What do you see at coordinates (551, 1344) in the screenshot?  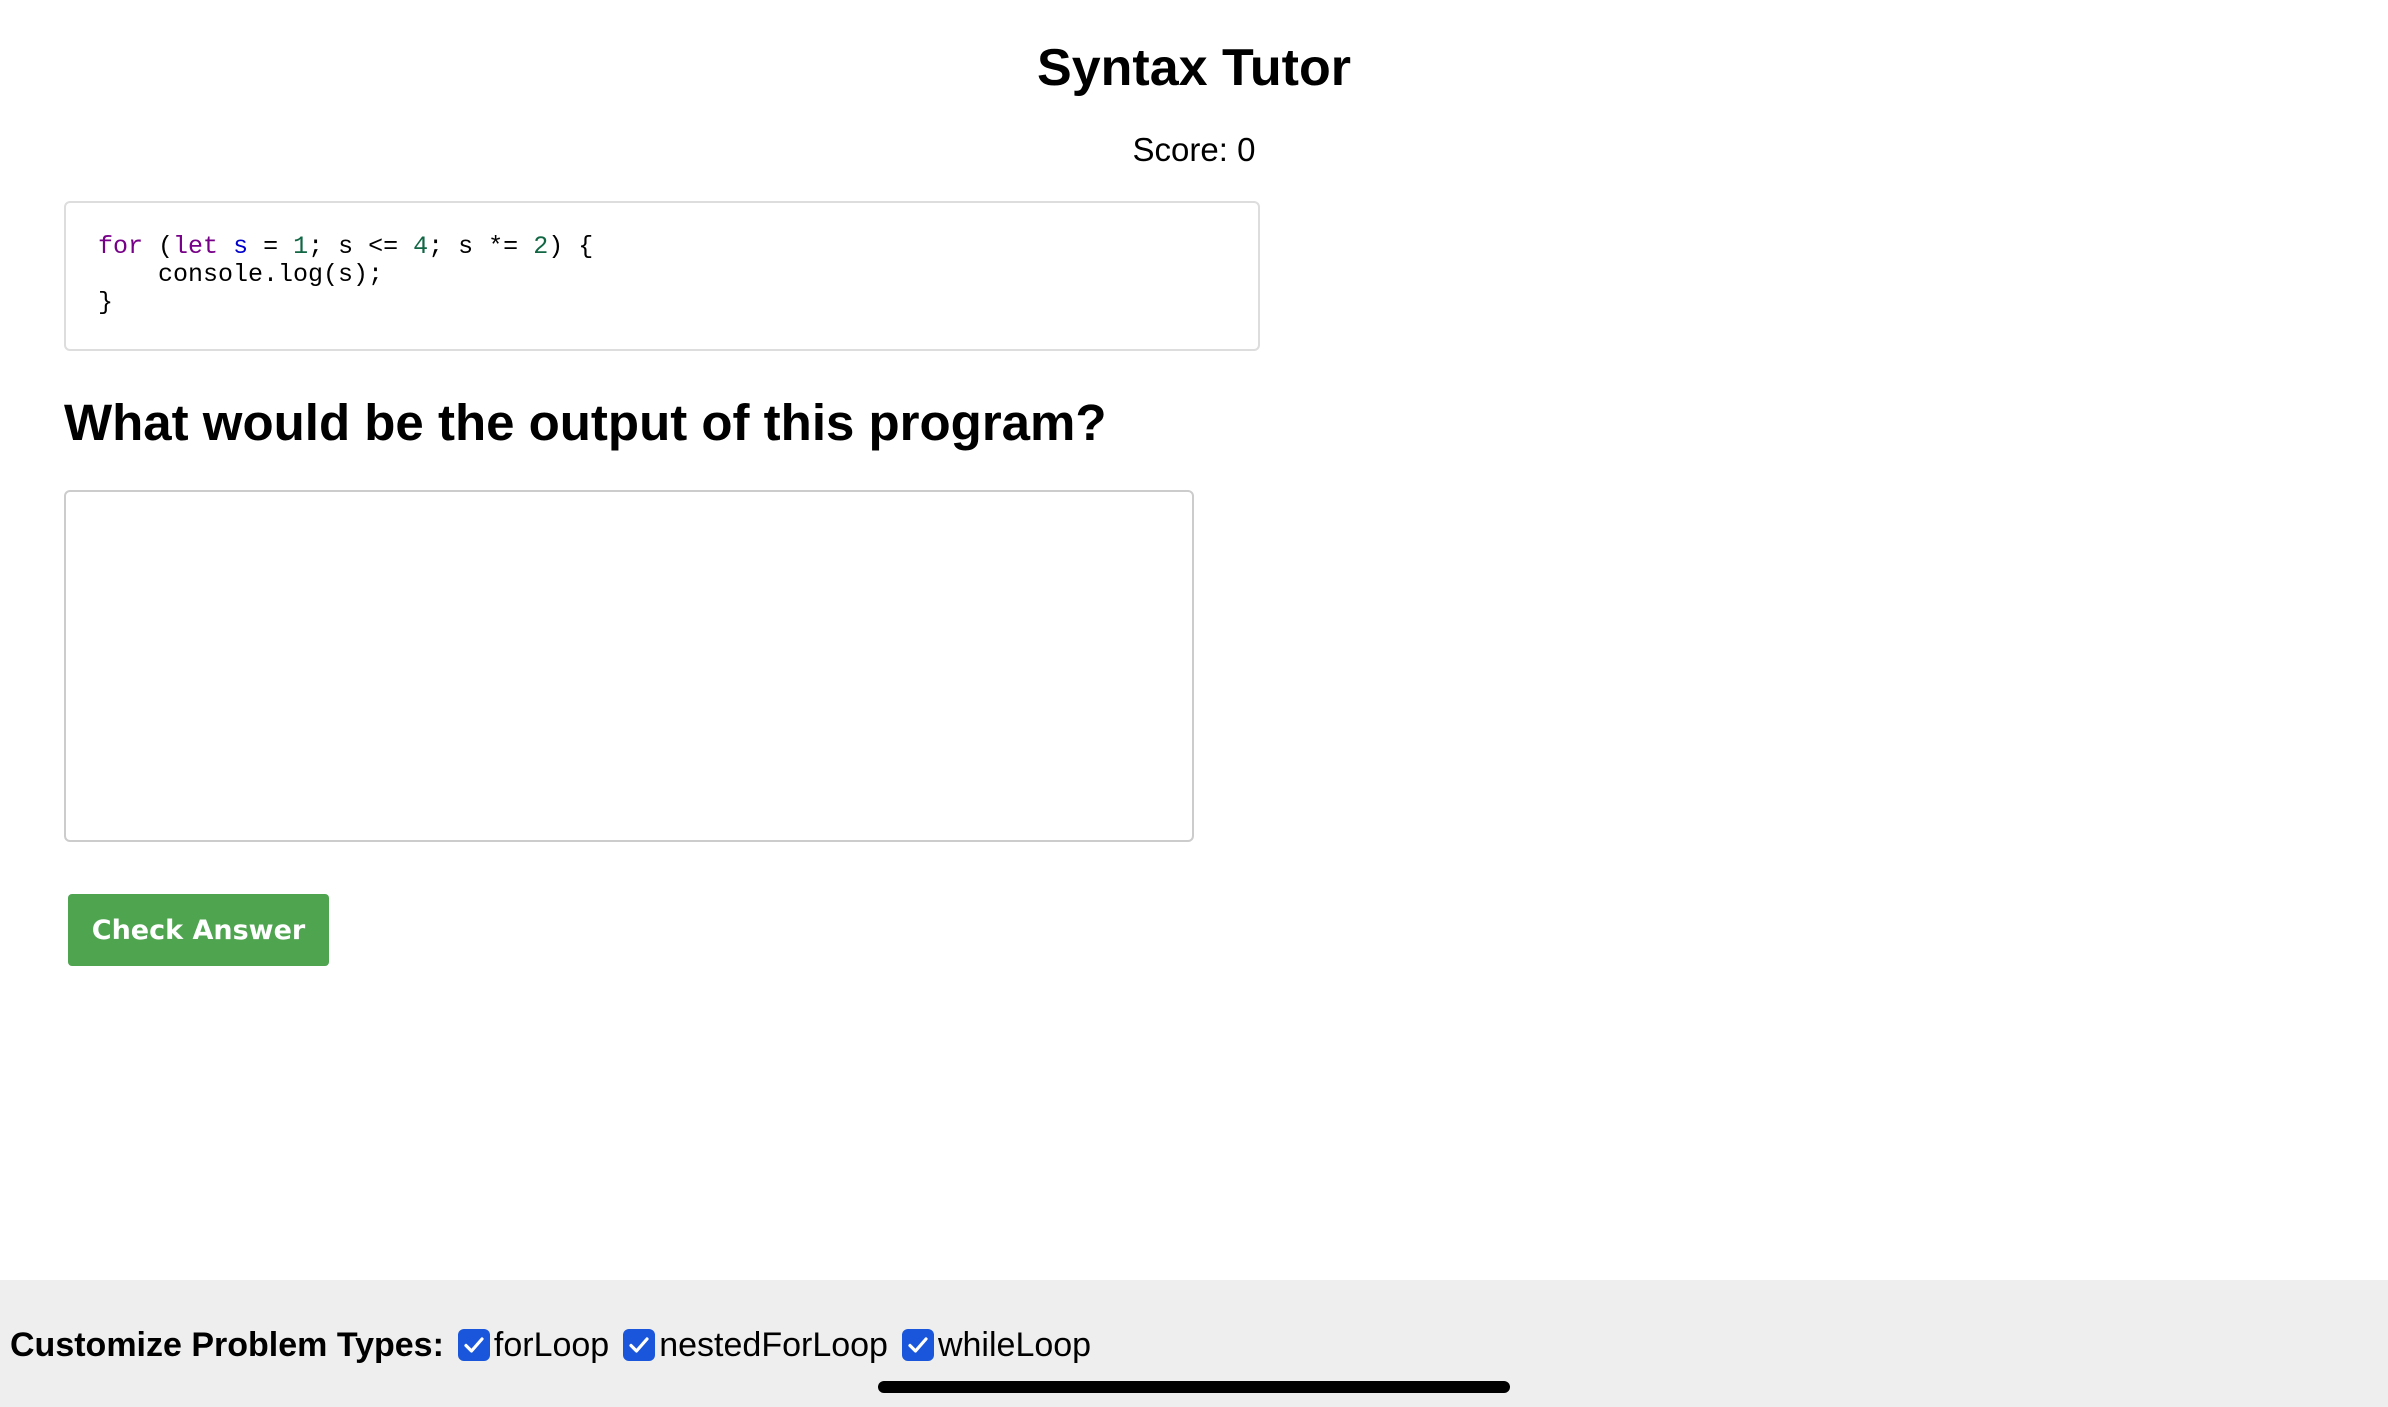 I see `option-label-forloop: forLoop` at bounding box center [551, 1344].